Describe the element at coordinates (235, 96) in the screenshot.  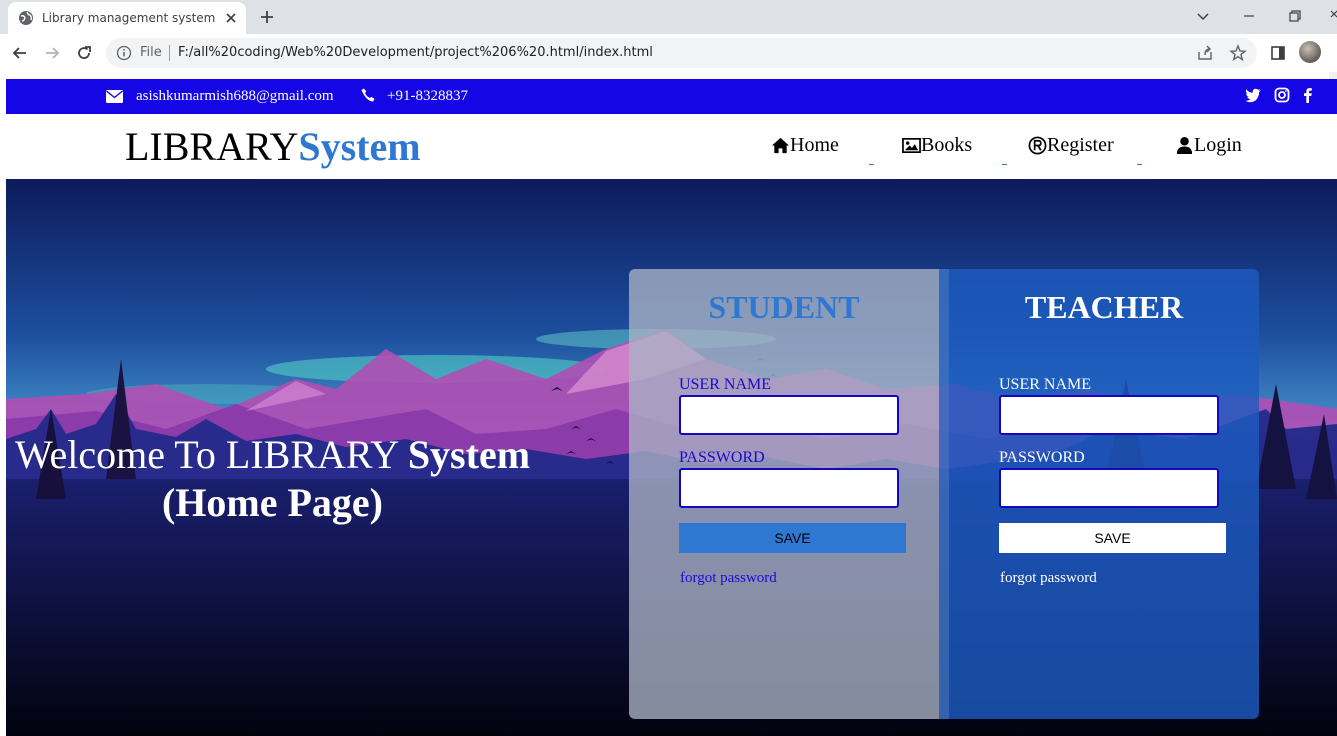
I see `contact-email: asishkumarmish688@gmail.com` at that location.